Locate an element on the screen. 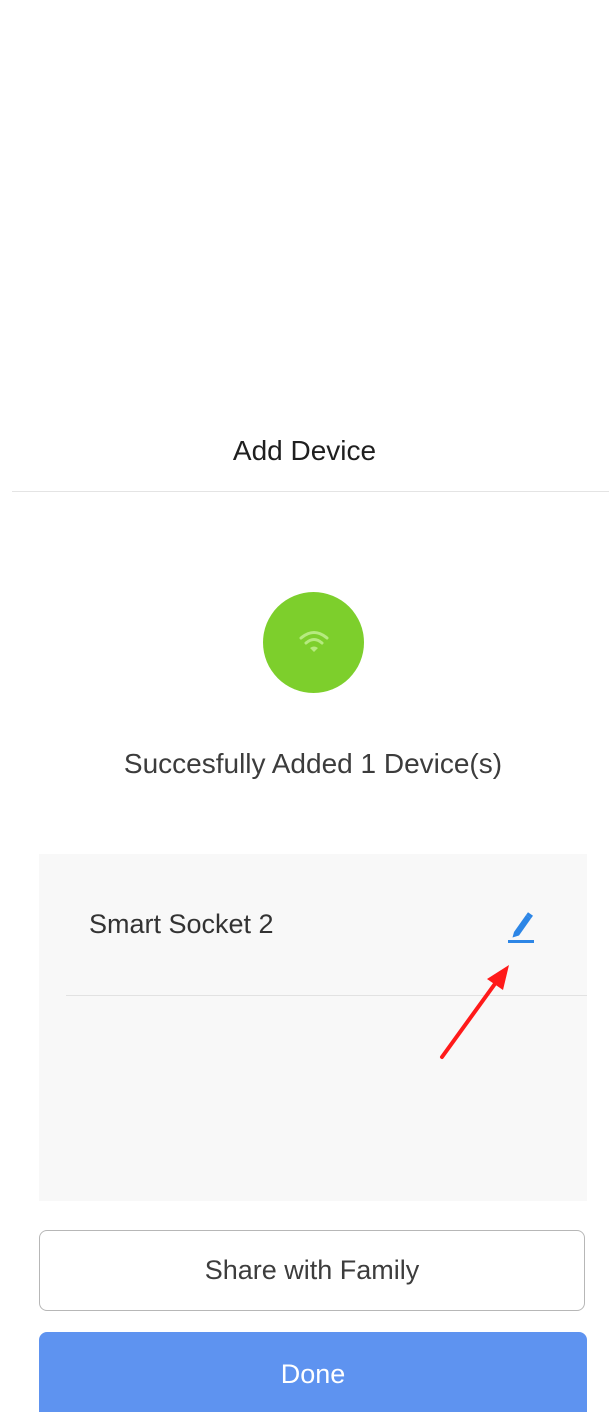 The image size is (609, 1416). device-name: Smart Socket 2 is located at coordinates (181, 924).